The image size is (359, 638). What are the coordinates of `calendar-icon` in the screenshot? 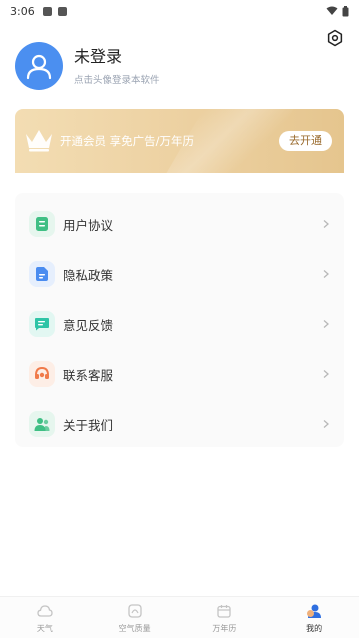 It's located at (224, 611).